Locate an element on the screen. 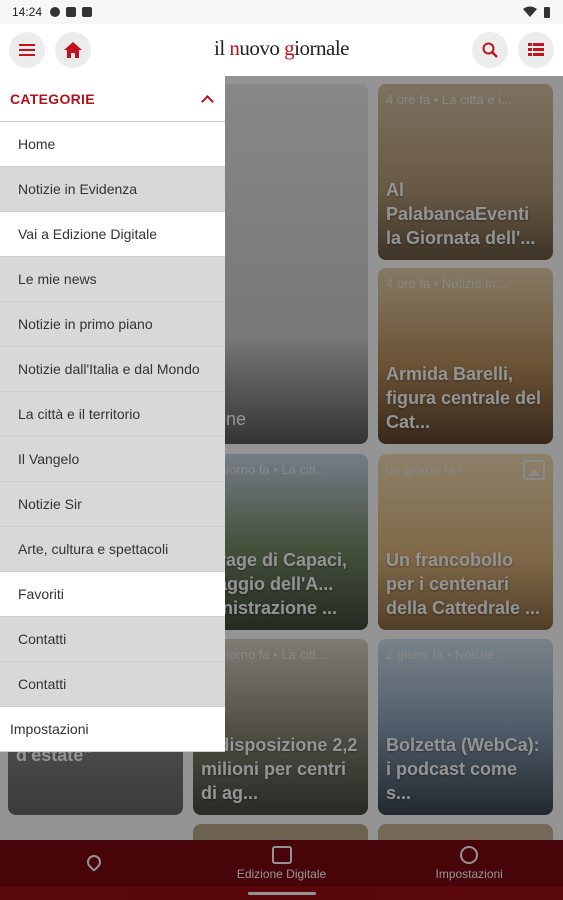 This screenshot has width=563, height=900. search-button is located at coordinates (490, 50).